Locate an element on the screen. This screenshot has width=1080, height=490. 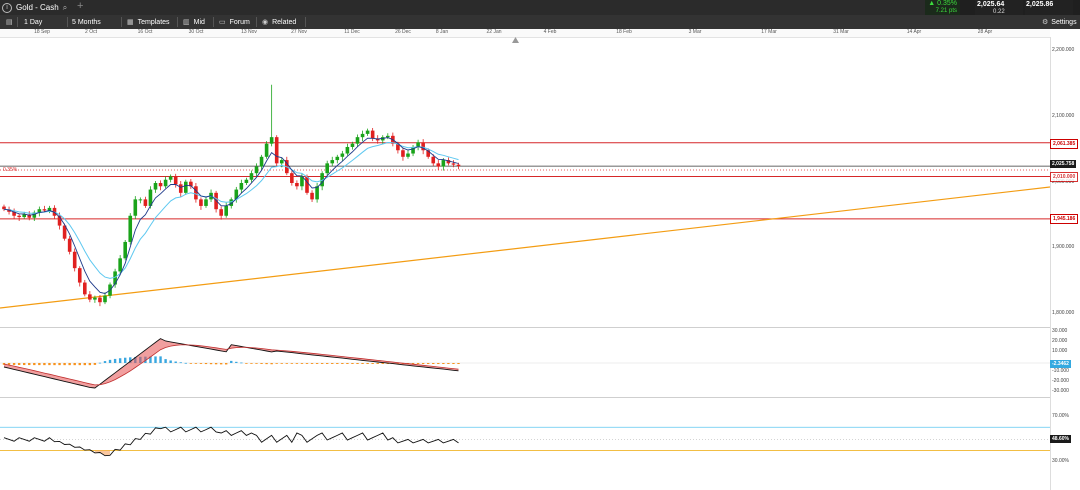
x-tick-label: 31 Mar is located at coordinates (841, 32).